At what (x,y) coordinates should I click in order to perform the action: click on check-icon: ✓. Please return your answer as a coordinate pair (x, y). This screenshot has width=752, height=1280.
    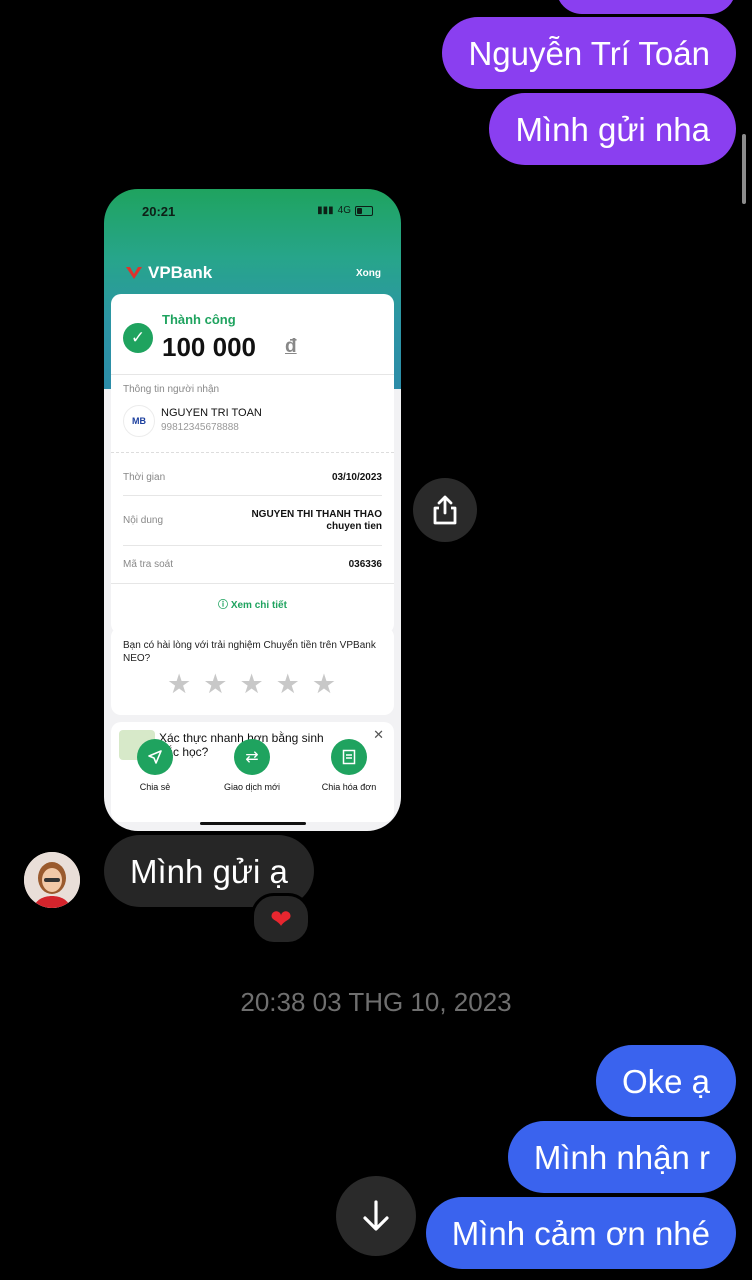
    Looking at the image, I should click on (138, 338).